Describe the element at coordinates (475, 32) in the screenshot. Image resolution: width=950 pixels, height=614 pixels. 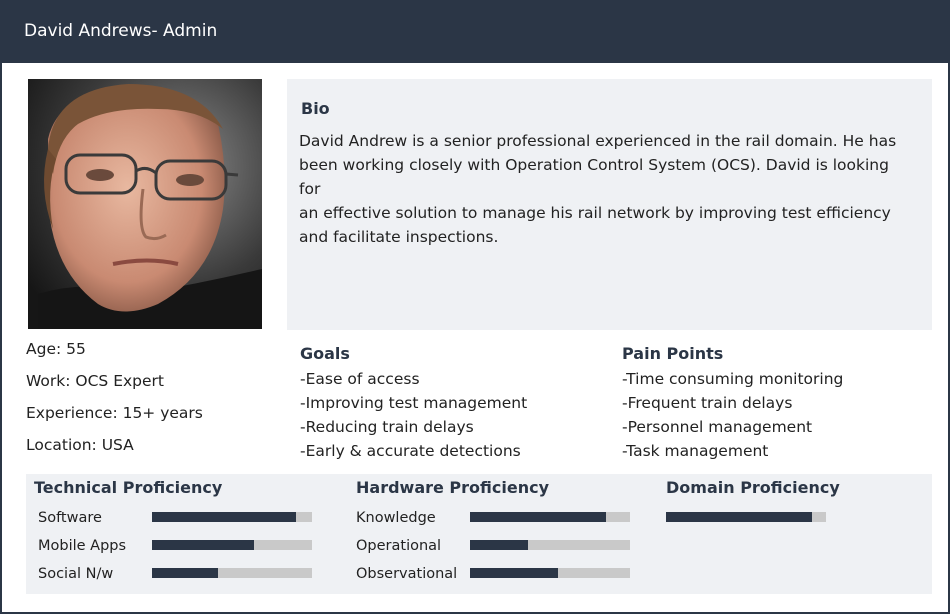
I see `header-bar: David Andrews- Admin` at that location.